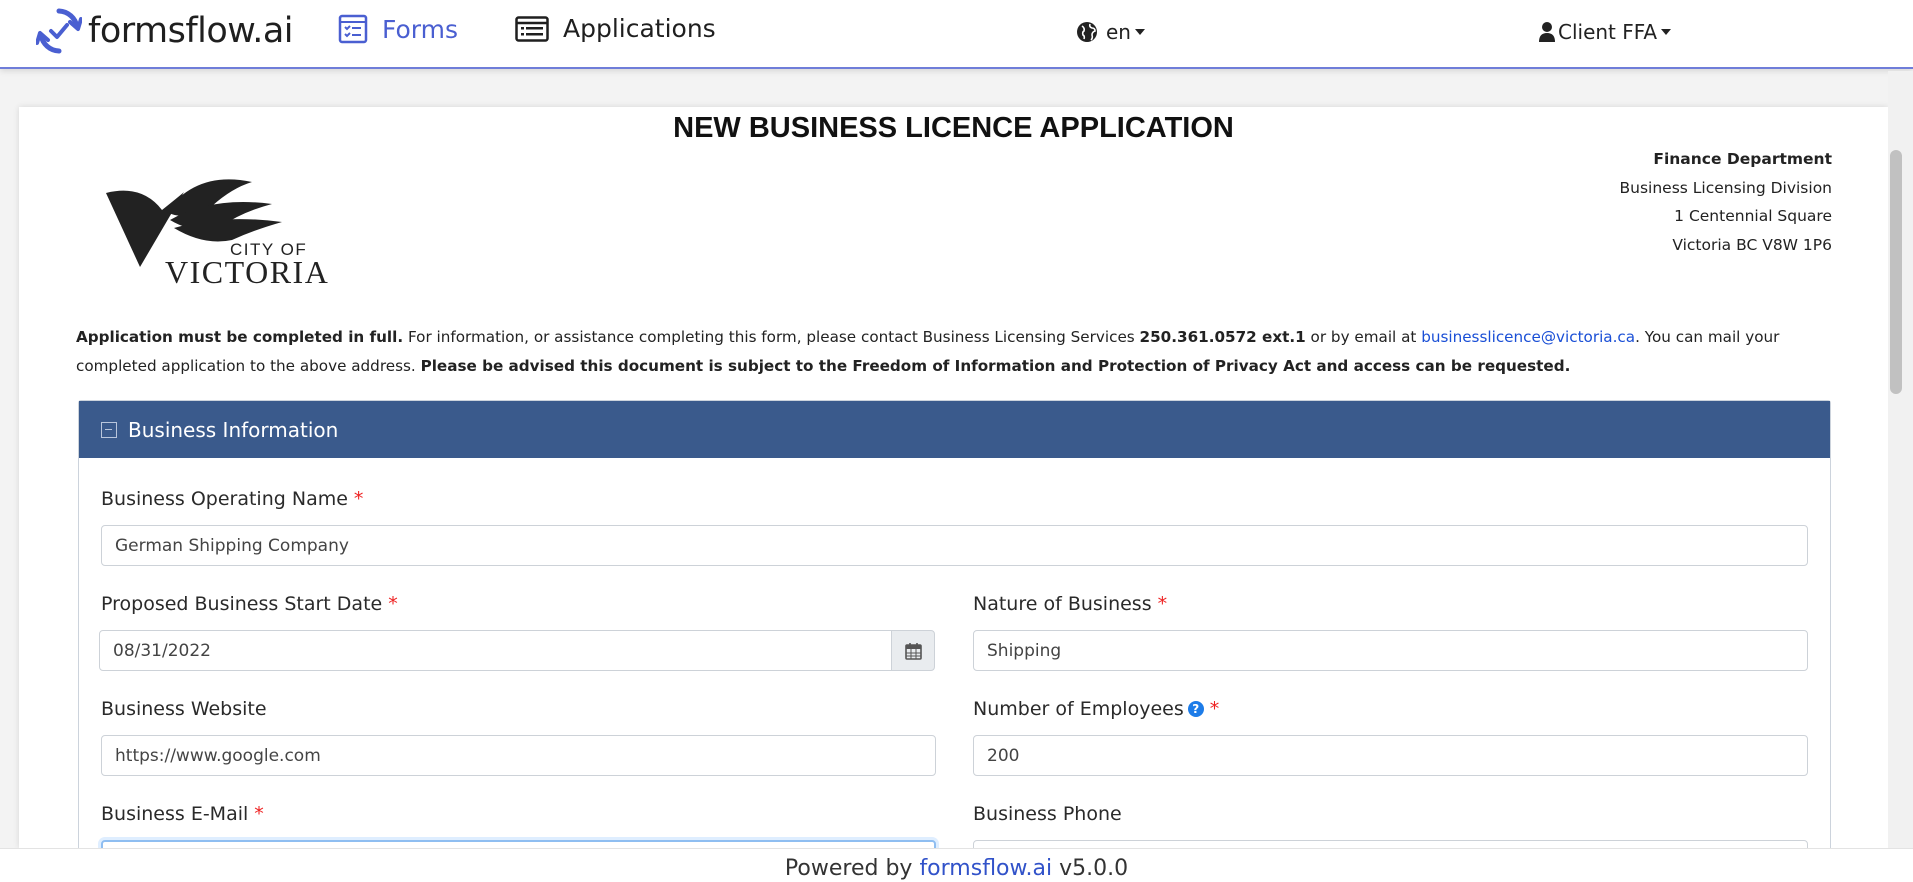 Image resolution: width=1913 pixels, height=882 pixels. I want to click on field-label-text: Proposed Business Start Date, so click(242, 604).